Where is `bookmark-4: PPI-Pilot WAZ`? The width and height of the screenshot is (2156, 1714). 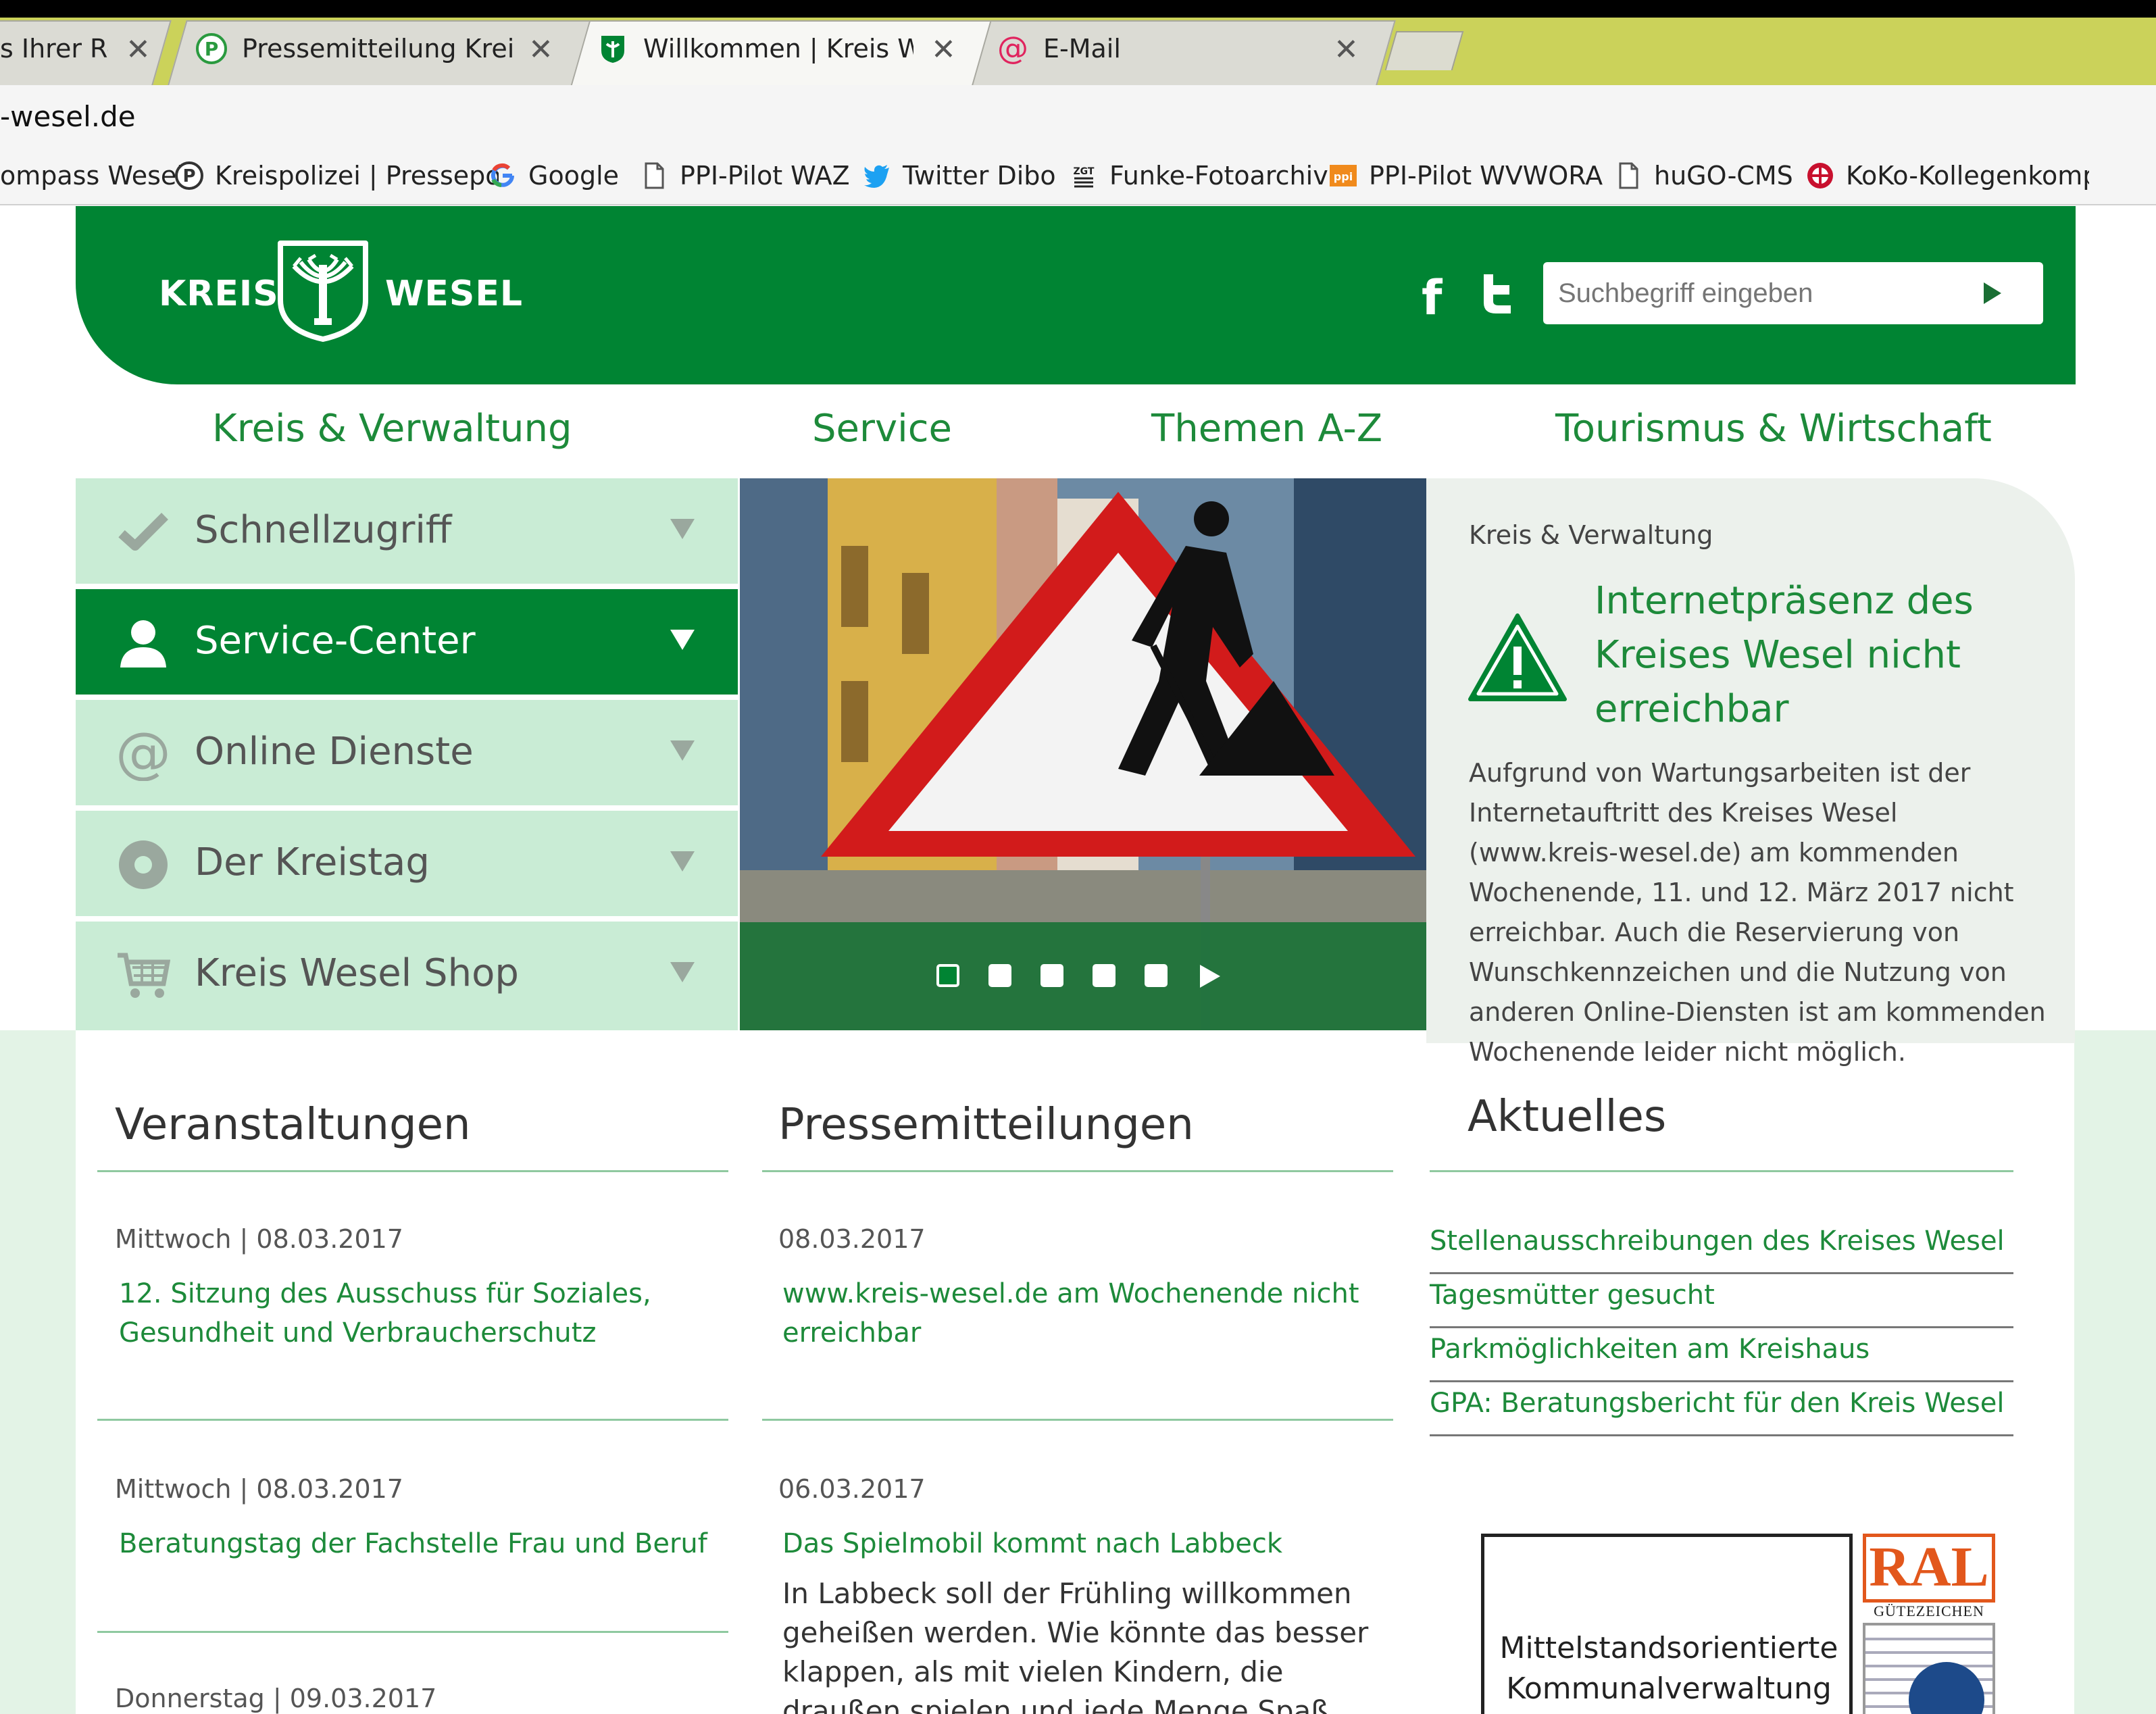 bookmark-4: PPI-Pilot WAZ is located at coordinates (744, 176).